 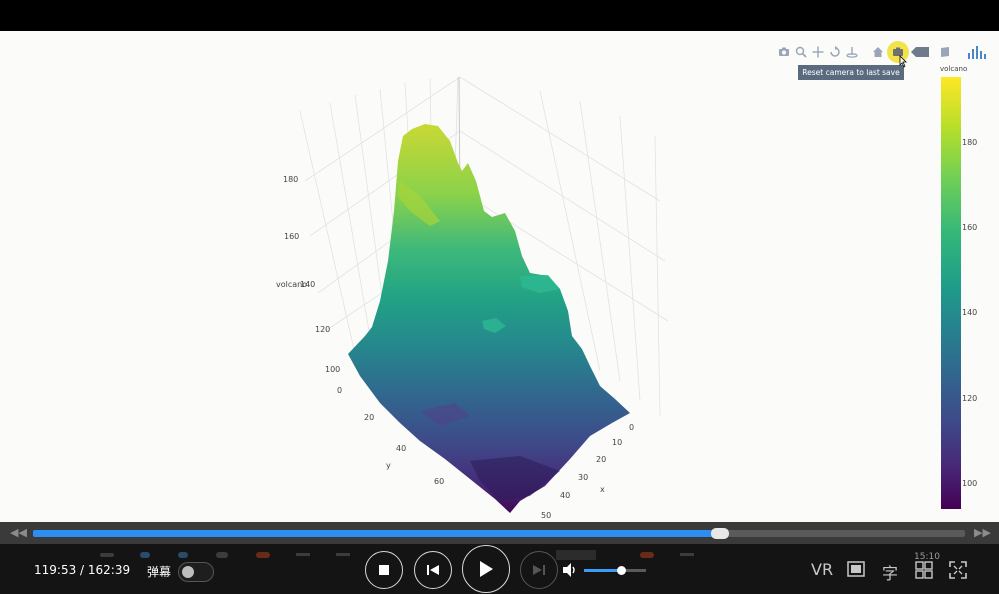 What do you see at coordinates (970, 142) in the screenshot?
I see `colorbar-tick: 180` at bounding box center [970, 142].